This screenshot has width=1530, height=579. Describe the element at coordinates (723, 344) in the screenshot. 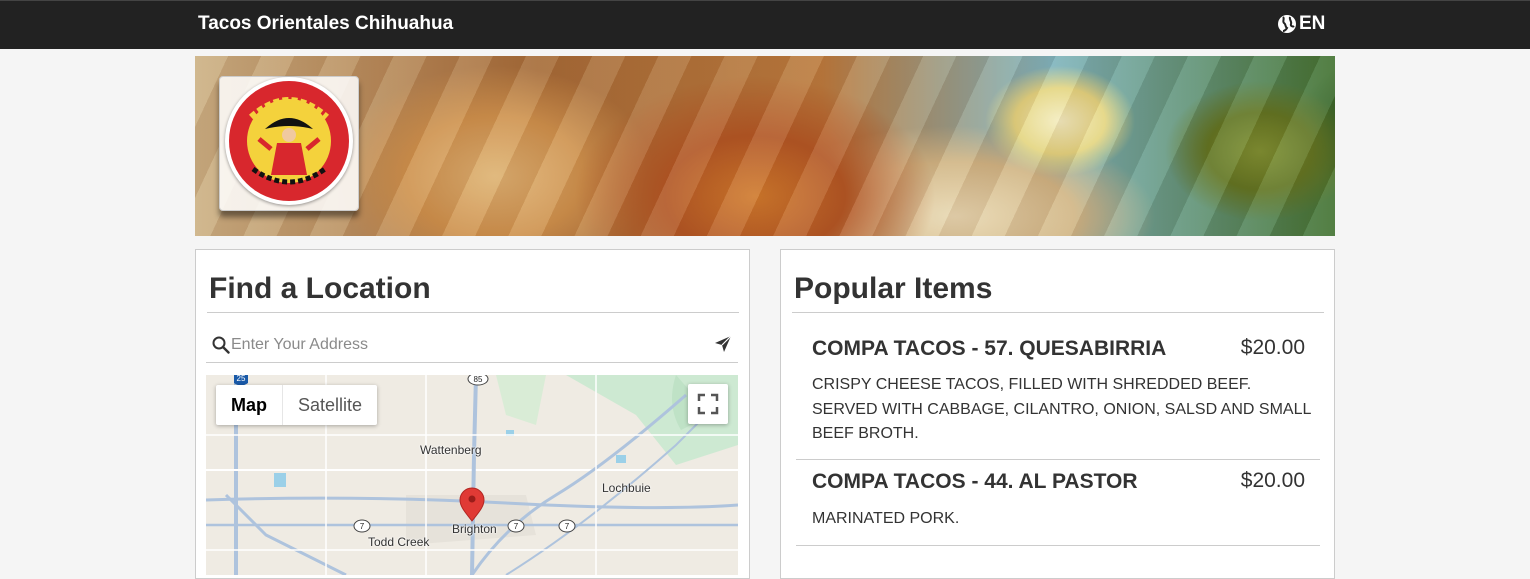

I see `locate-me-icon` at that location.